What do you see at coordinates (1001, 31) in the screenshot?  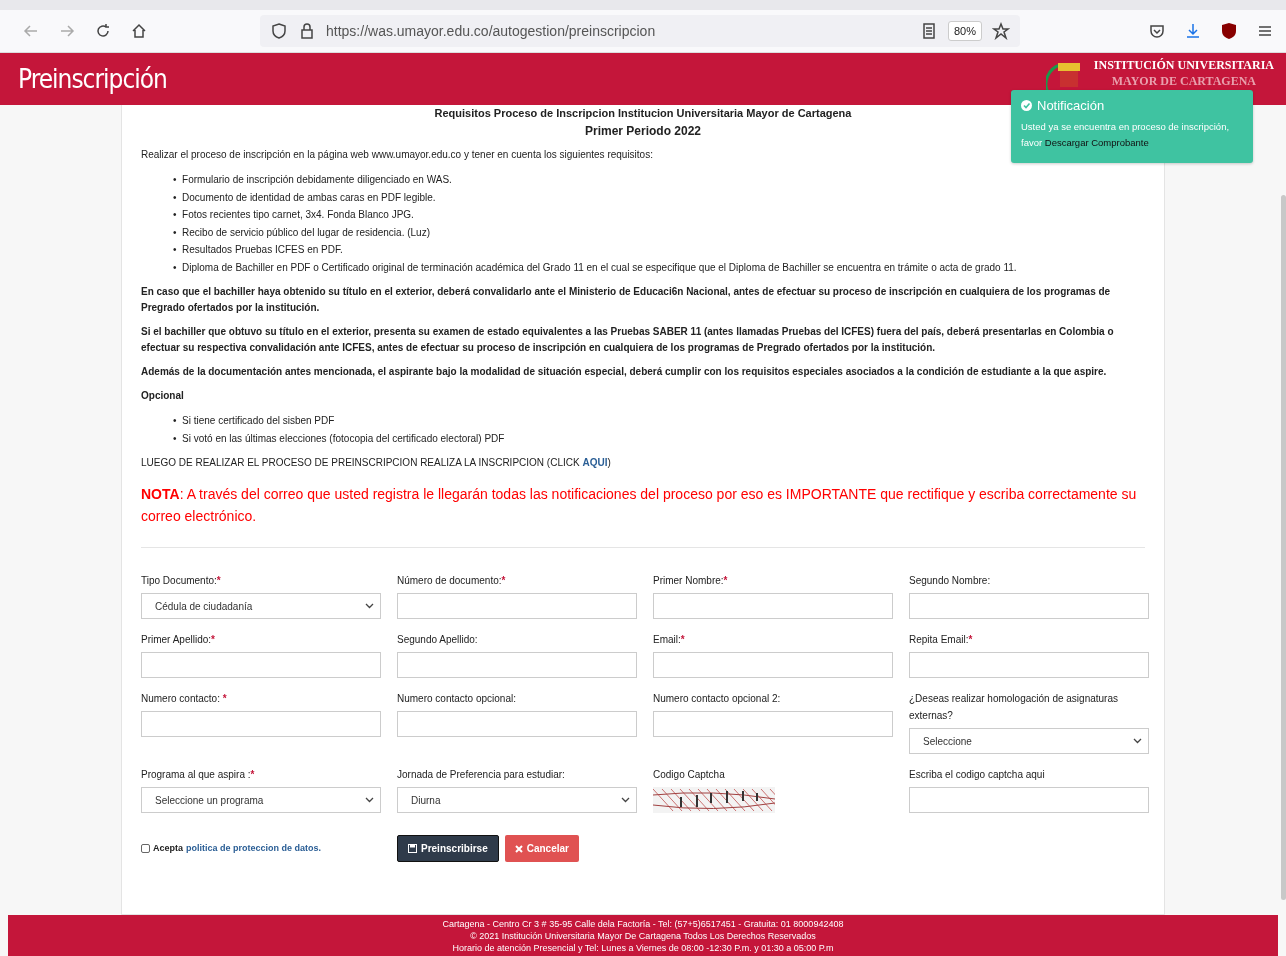 I see `star-icon` at bounding box center [1001, 31].